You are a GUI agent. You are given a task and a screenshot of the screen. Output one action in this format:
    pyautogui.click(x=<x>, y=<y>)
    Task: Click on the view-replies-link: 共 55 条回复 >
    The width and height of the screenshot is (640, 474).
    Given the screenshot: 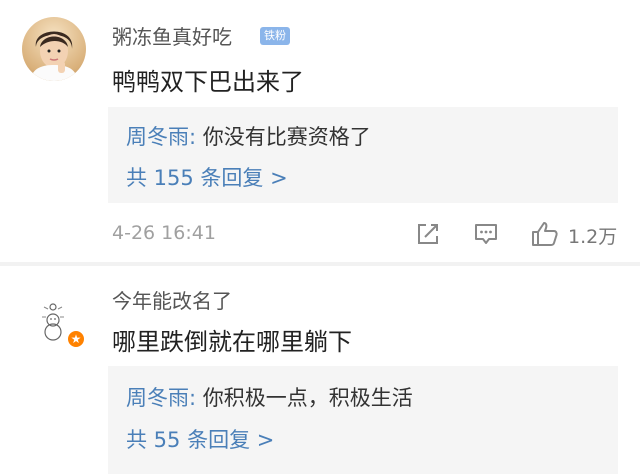 What is the action you would take?
    pyautogui.click(x=200, y=439)
    